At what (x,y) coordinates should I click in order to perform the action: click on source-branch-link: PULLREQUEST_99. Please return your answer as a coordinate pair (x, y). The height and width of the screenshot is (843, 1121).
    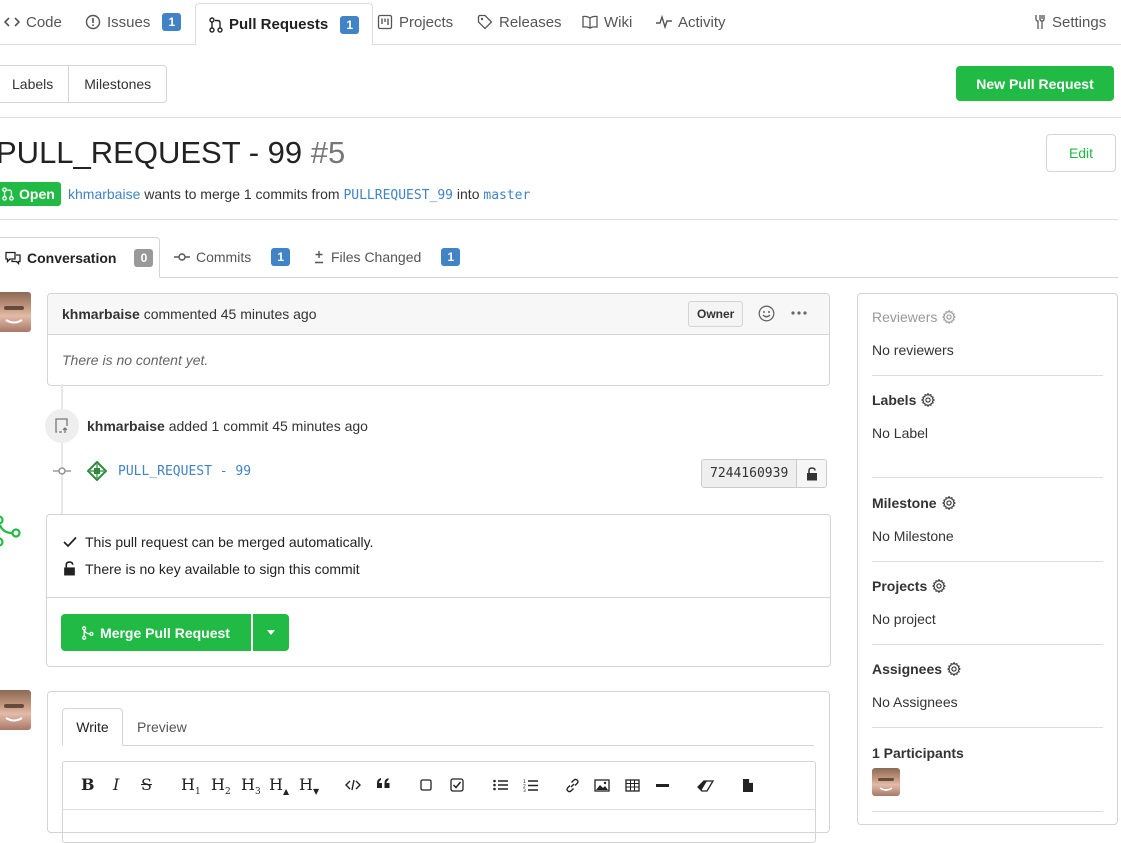
    Looking at the image, I should click on (398, 195).